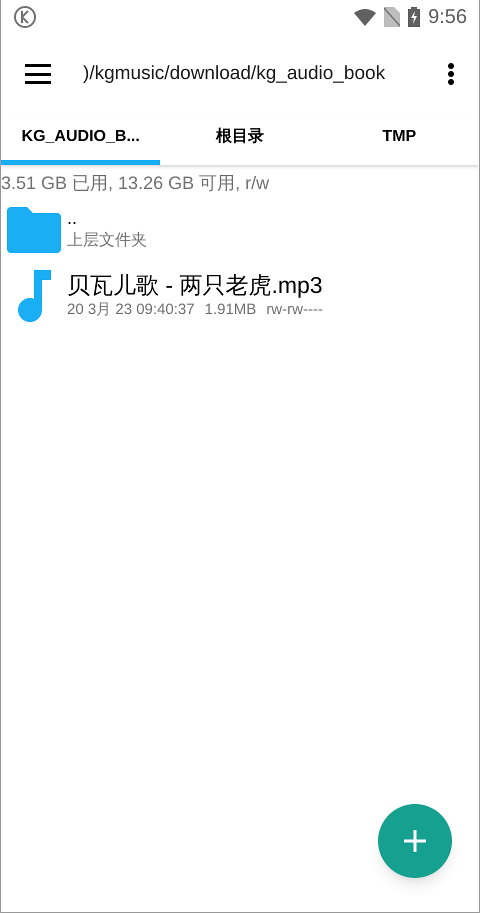 The image size is (480, 913). I want to click on clock: 9:56, so click(447, 17).